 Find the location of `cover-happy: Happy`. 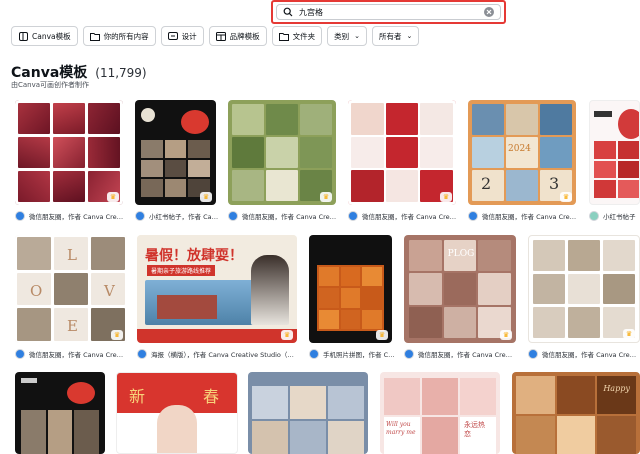

cover-happy: Happy is located at coordinates (616, 388).